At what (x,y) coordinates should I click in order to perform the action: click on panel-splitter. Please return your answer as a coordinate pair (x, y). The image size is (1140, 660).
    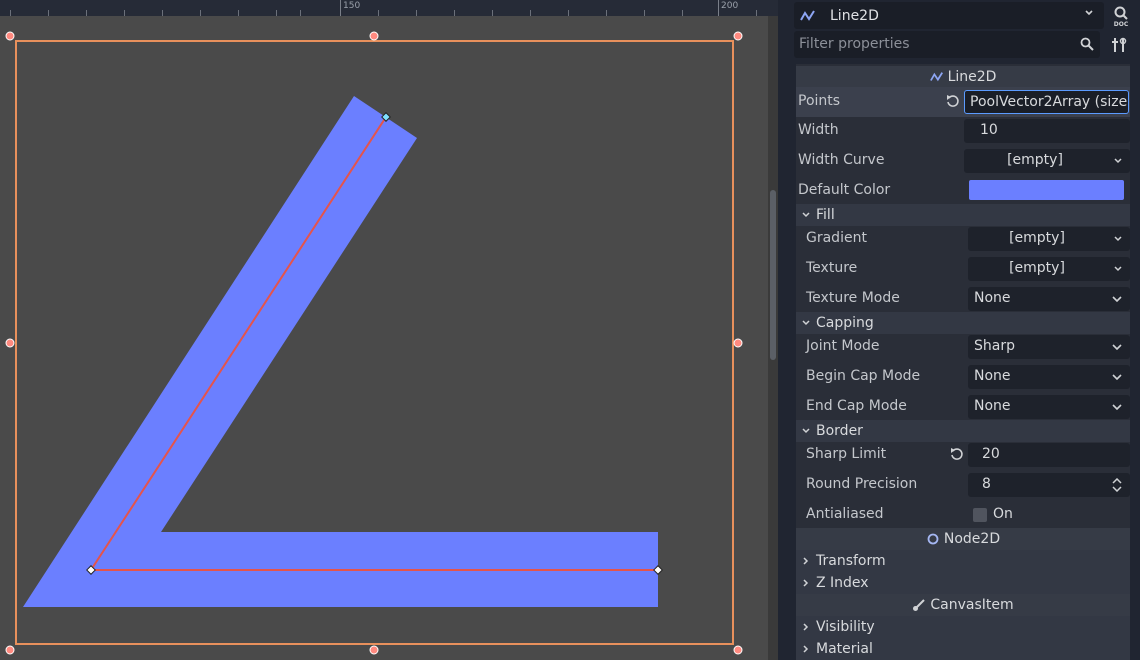
    Looking at the image, I should click on (784, 330).